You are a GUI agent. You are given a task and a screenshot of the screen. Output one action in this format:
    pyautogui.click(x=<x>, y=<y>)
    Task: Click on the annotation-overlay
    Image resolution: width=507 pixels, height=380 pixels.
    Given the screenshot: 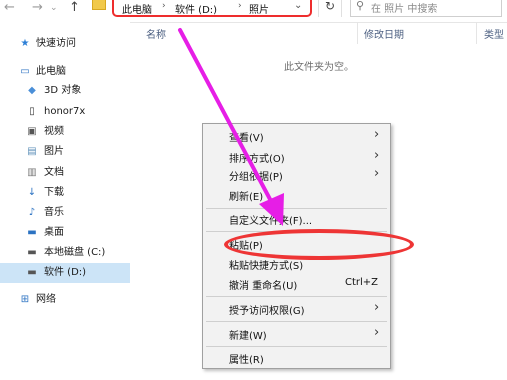 What is the action you would take?
    pyautogui.click(x=231, y=127)
    